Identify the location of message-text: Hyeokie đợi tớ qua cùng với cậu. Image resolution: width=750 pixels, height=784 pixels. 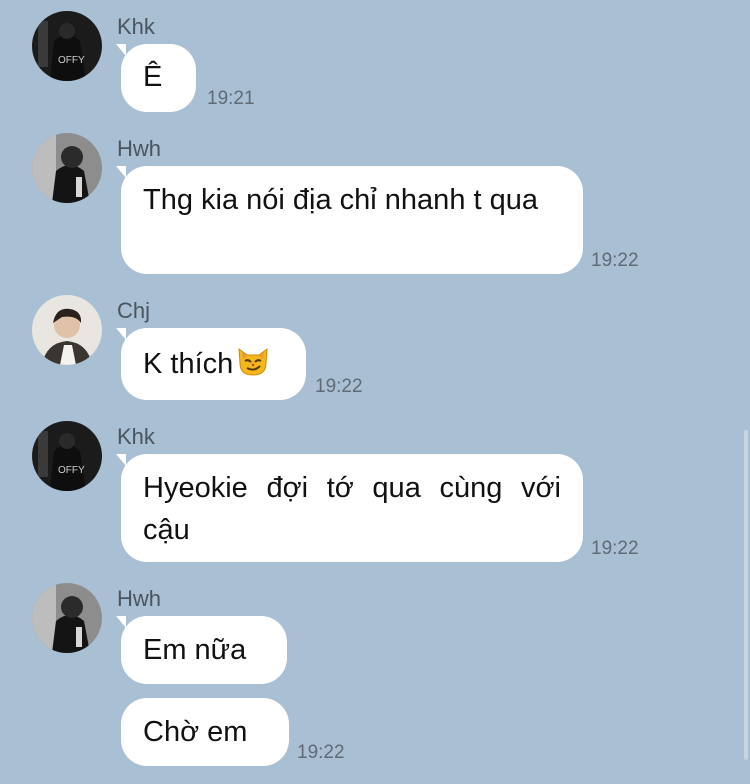
(352, 509).